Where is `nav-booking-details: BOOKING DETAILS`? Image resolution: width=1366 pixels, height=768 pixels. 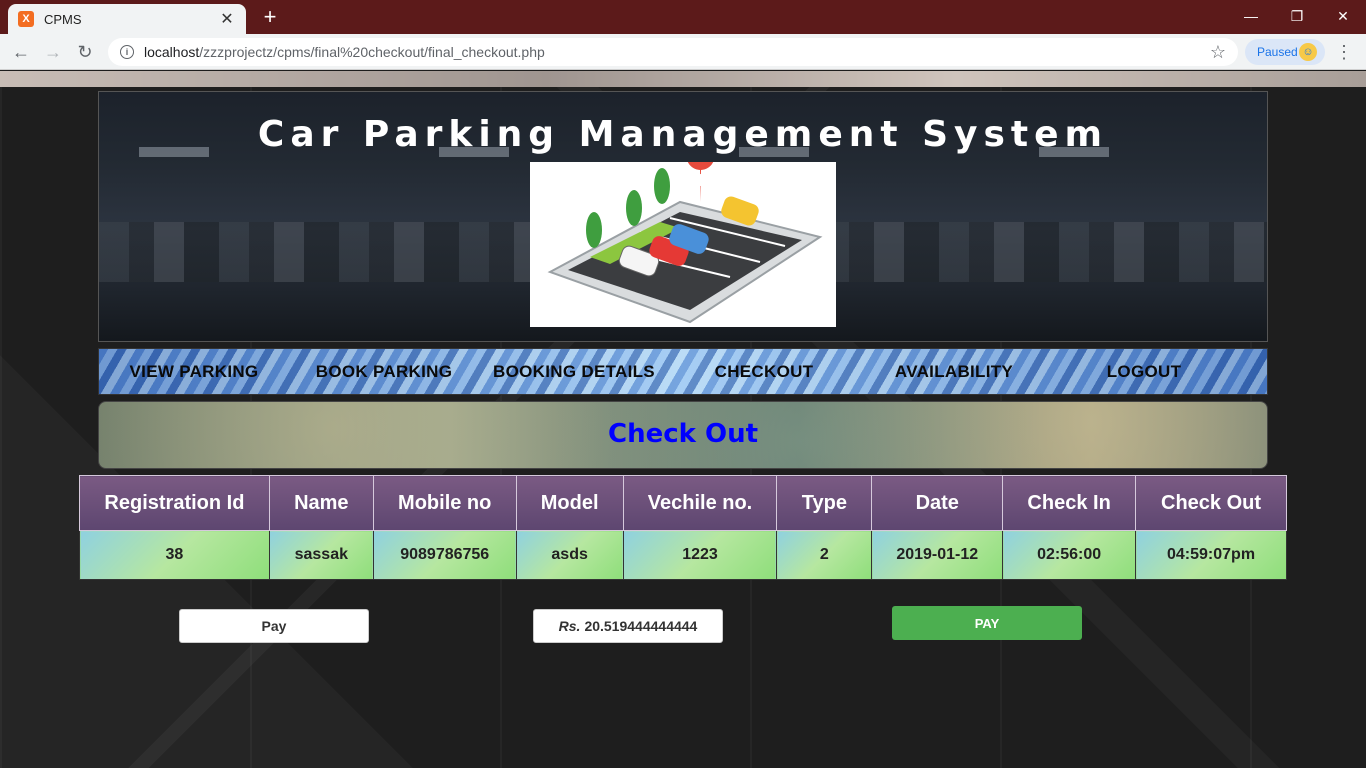 nav-booking-details: BOOKING DETAILS is located at coordinates (574, 372).